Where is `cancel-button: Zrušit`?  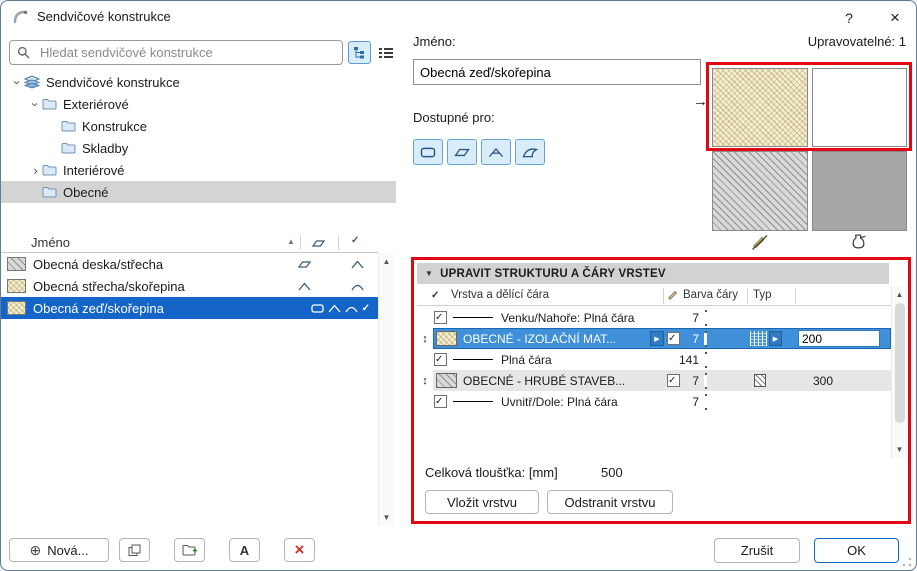
cancel-button: Zrušit is located at coordinates (757, 550).